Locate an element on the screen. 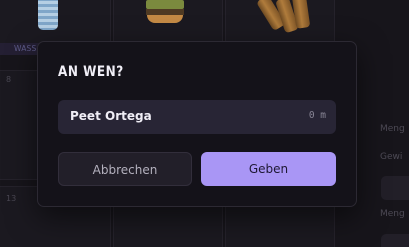  burger-icon is located at coordinates (165, 12).